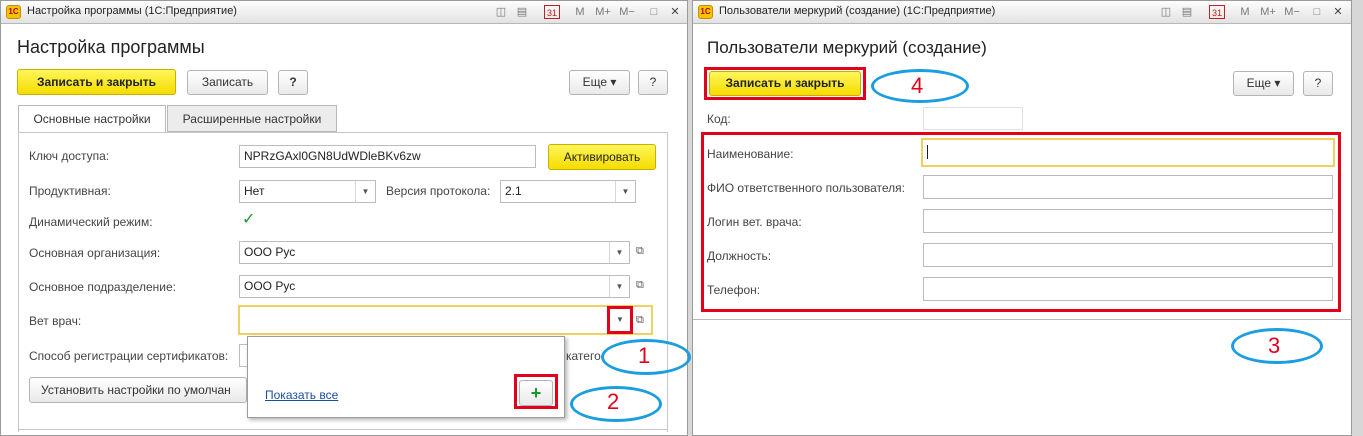  I want to click on save-button: Записать, so click(227, 82).